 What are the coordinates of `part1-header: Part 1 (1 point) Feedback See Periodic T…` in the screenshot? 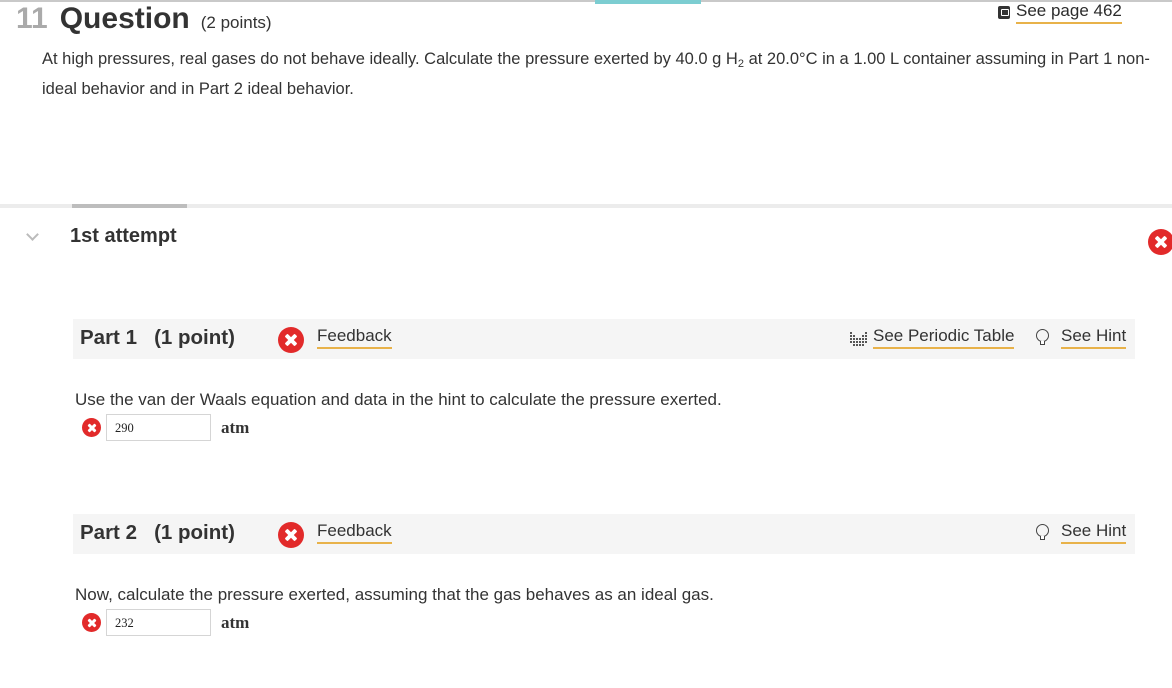 It's located at (604, 339).